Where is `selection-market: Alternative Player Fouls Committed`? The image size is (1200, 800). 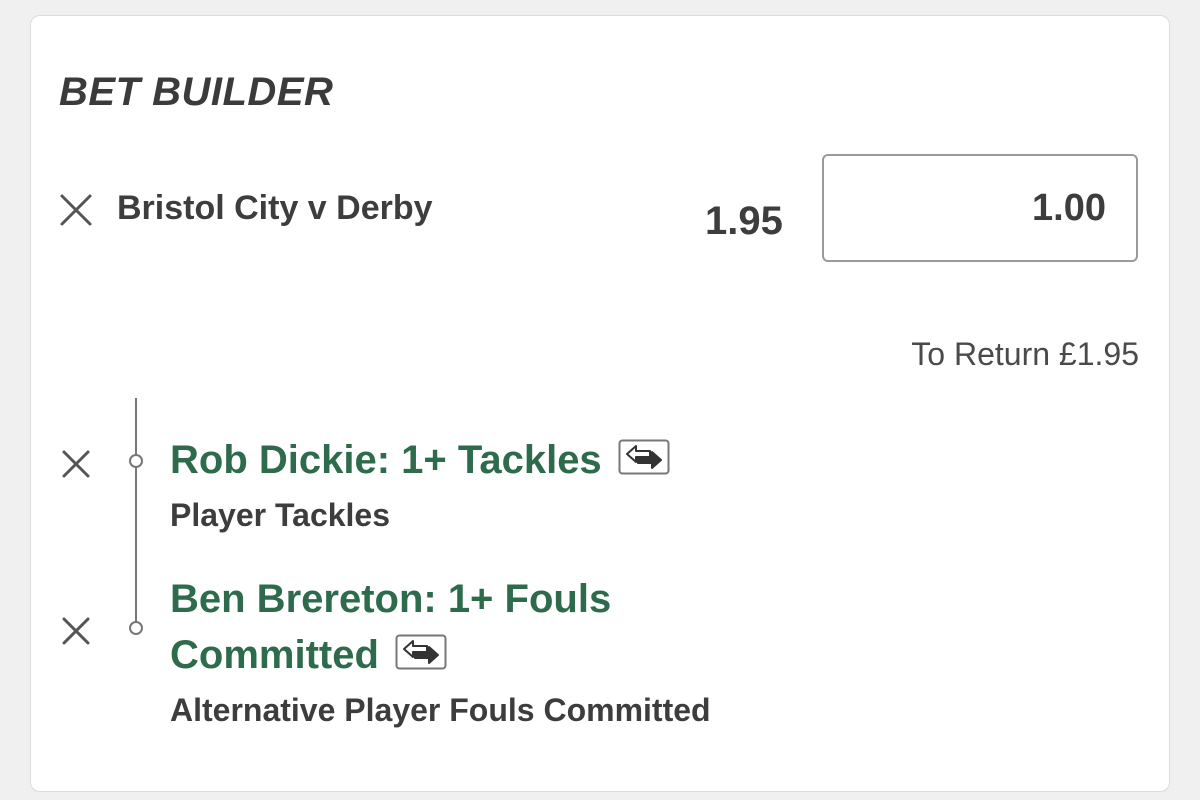
selection-market: Alternative Player Fouls Committed is located at coordinates (440, 710).